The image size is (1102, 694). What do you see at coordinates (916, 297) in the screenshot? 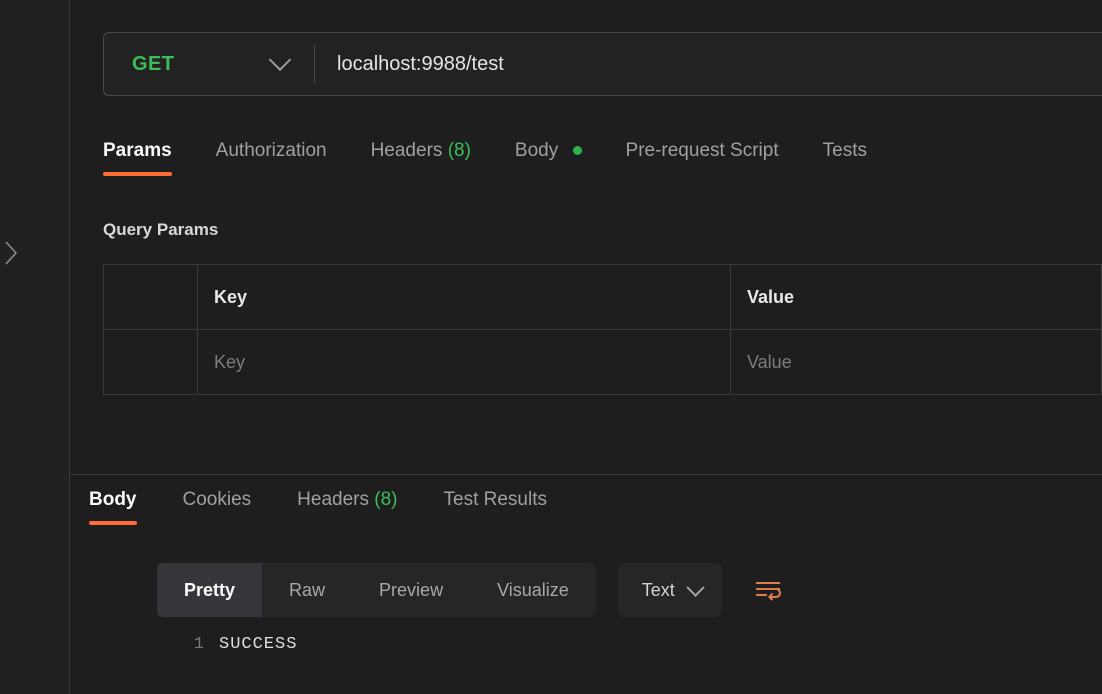
I see `table-header-value: Value` at bounding box center [916, 297].